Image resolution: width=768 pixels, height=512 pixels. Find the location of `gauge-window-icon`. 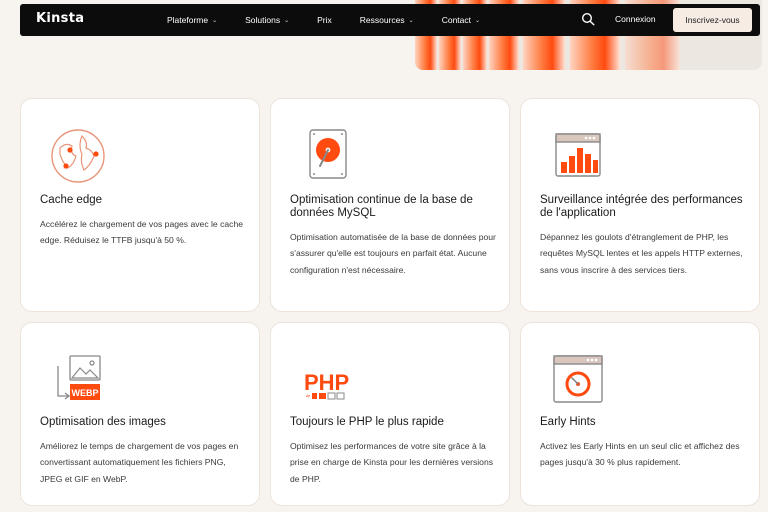

gauge-window-icon is located at coordinates (578, 379).